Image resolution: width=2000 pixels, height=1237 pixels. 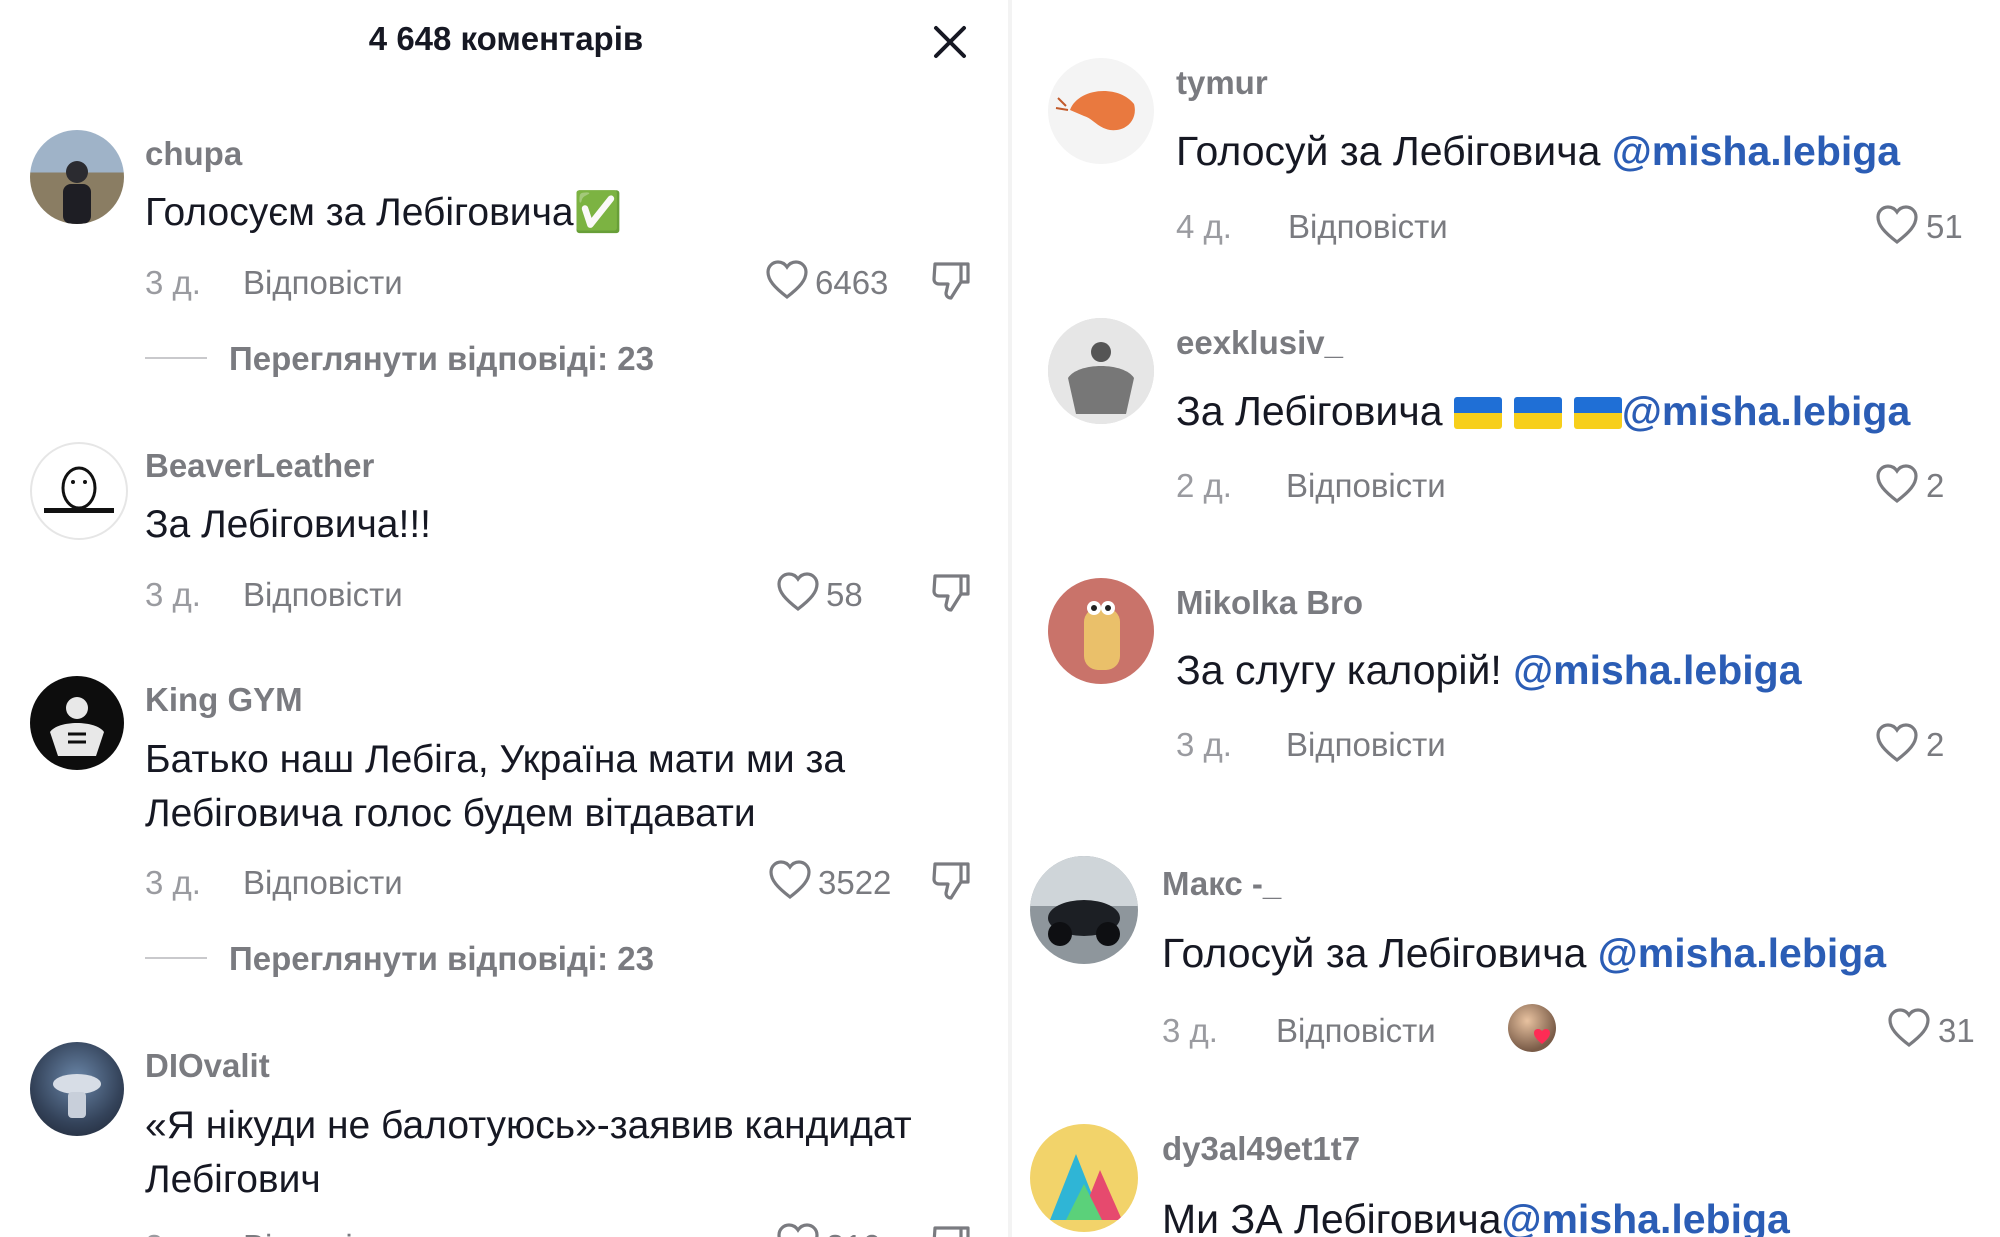 What do you see at coordinates (1944, 226) in the screenshot?
I see `like-count: 51` at bounding box center [1944, 226].